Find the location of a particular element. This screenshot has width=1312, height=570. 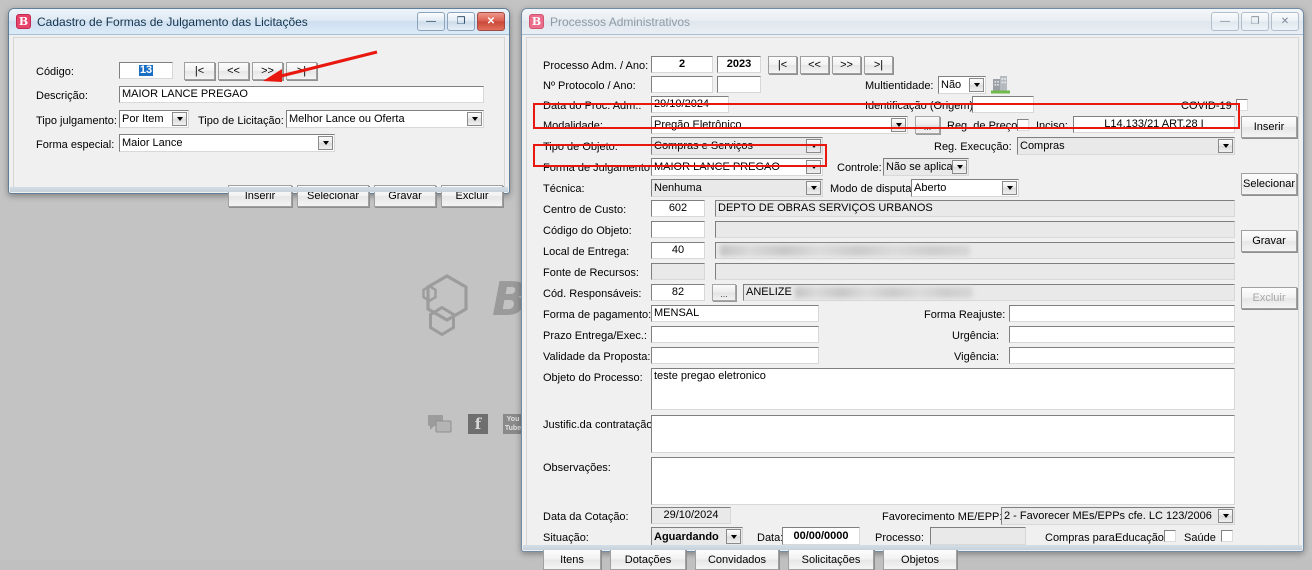

selecionar-button: Selecionar is located at coordinates (1269, 184).